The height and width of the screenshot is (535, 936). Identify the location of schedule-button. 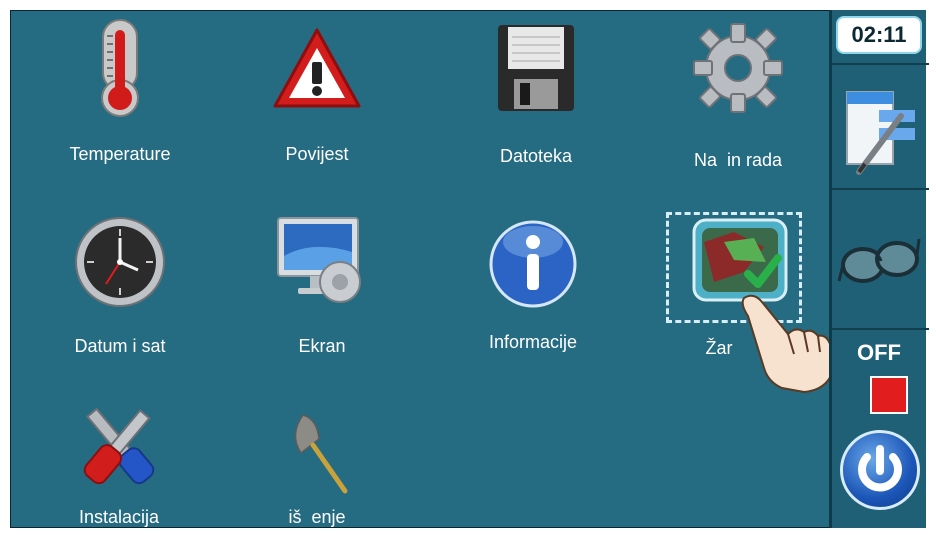
(879, 130).